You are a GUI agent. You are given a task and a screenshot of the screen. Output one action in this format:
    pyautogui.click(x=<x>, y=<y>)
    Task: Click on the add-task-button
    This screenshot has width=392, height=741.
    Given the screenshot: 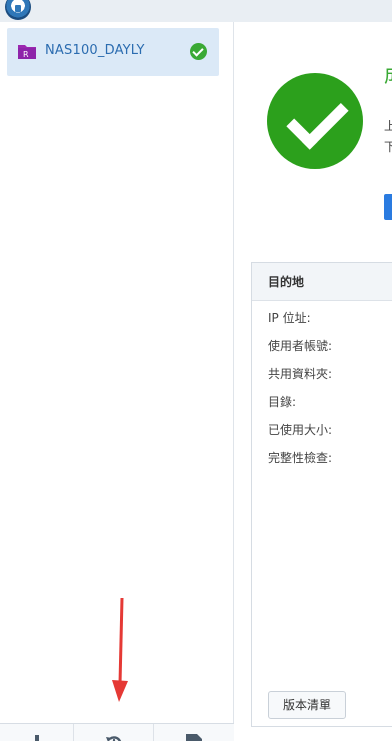 What is the action you would take?
    pyautogui.click(x=37, y=732)
    